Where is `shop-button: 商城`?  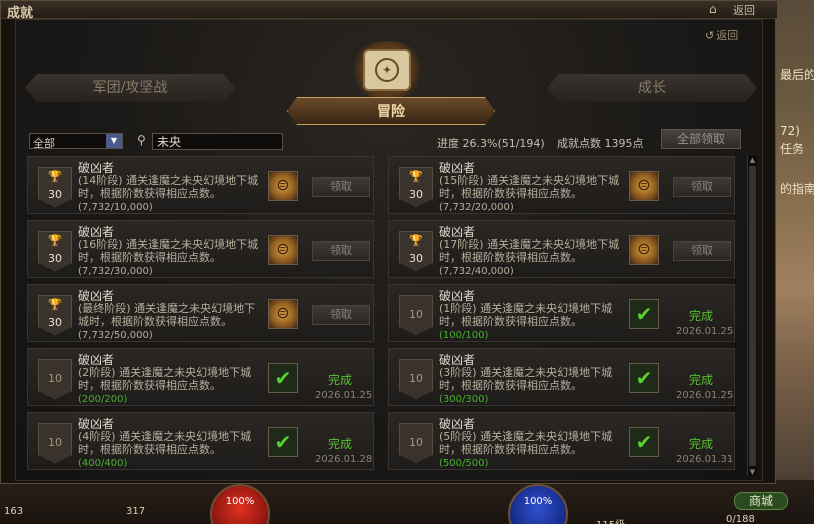
shop-button: 商城 is located at coordinates (761, 501).